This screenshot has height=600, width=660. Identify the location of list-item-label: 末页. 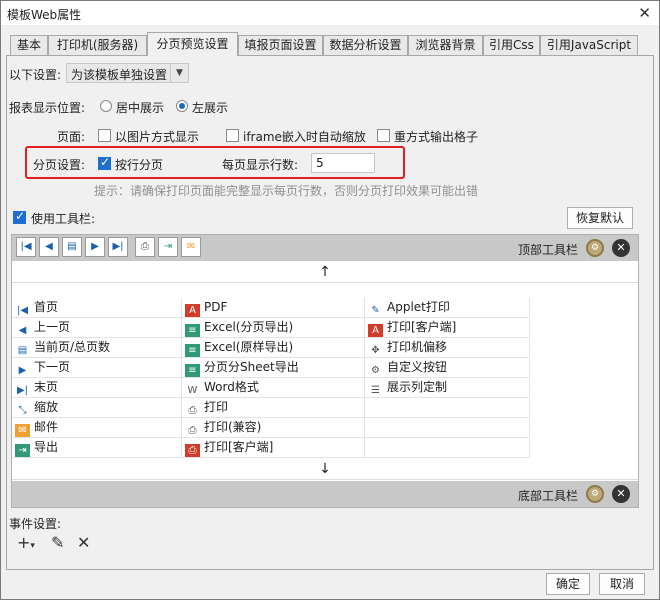
(46, 387).